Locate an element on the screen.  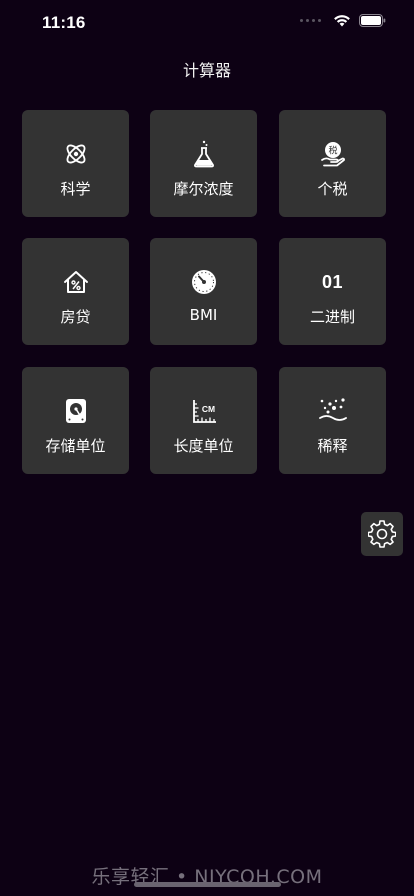
tile-label: 稀释 is located at coordinates (332, 446).